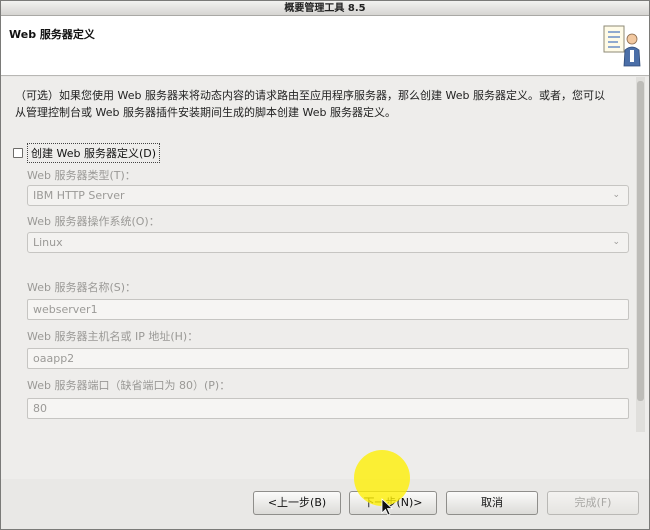  What do you see at coordinates (82, 287) in the screenshot?
I see `server-name-label: Web 服务器名称(S)：` at bounding box center [82, 287].